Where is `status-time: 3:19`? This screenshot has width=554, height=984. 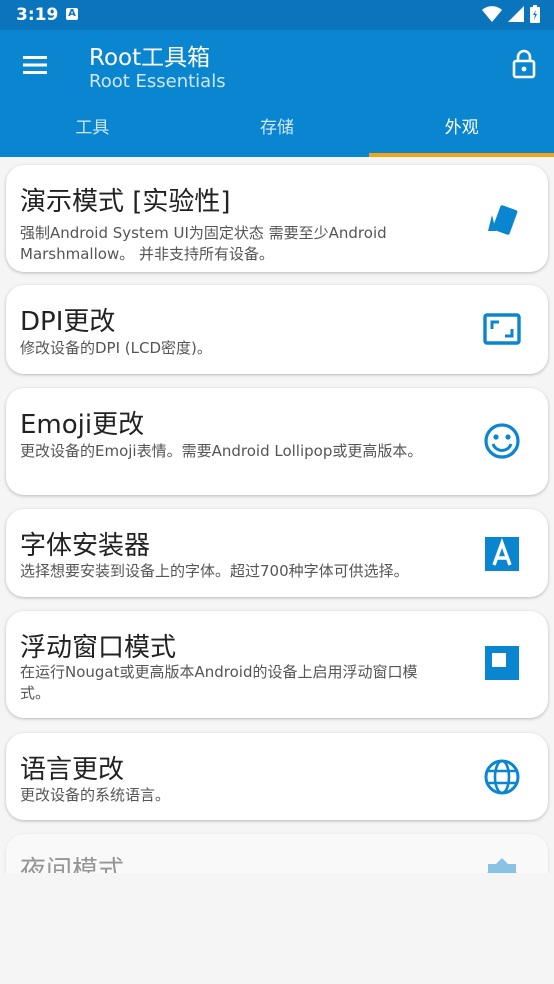 status-time: 3:19 is located at coordinates (37, 15).